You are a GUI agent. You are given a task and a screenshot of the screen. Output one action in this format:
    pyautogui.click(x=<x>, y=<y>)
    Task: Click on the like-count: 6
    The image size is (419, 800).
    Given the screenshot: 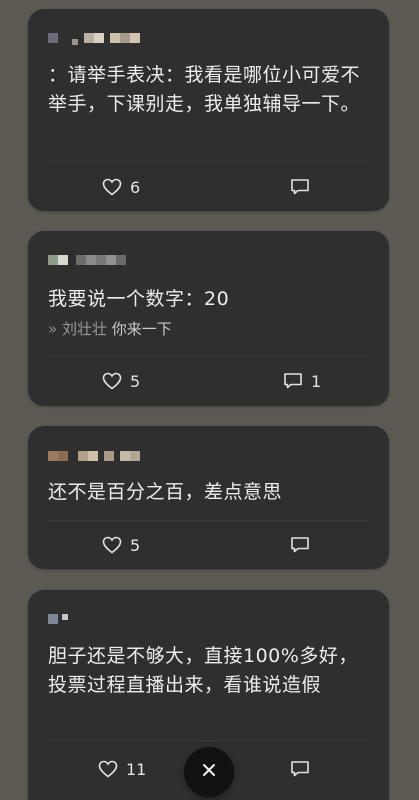 What is the action you would take?
    pyautogui.click(x=135, y=187)
    